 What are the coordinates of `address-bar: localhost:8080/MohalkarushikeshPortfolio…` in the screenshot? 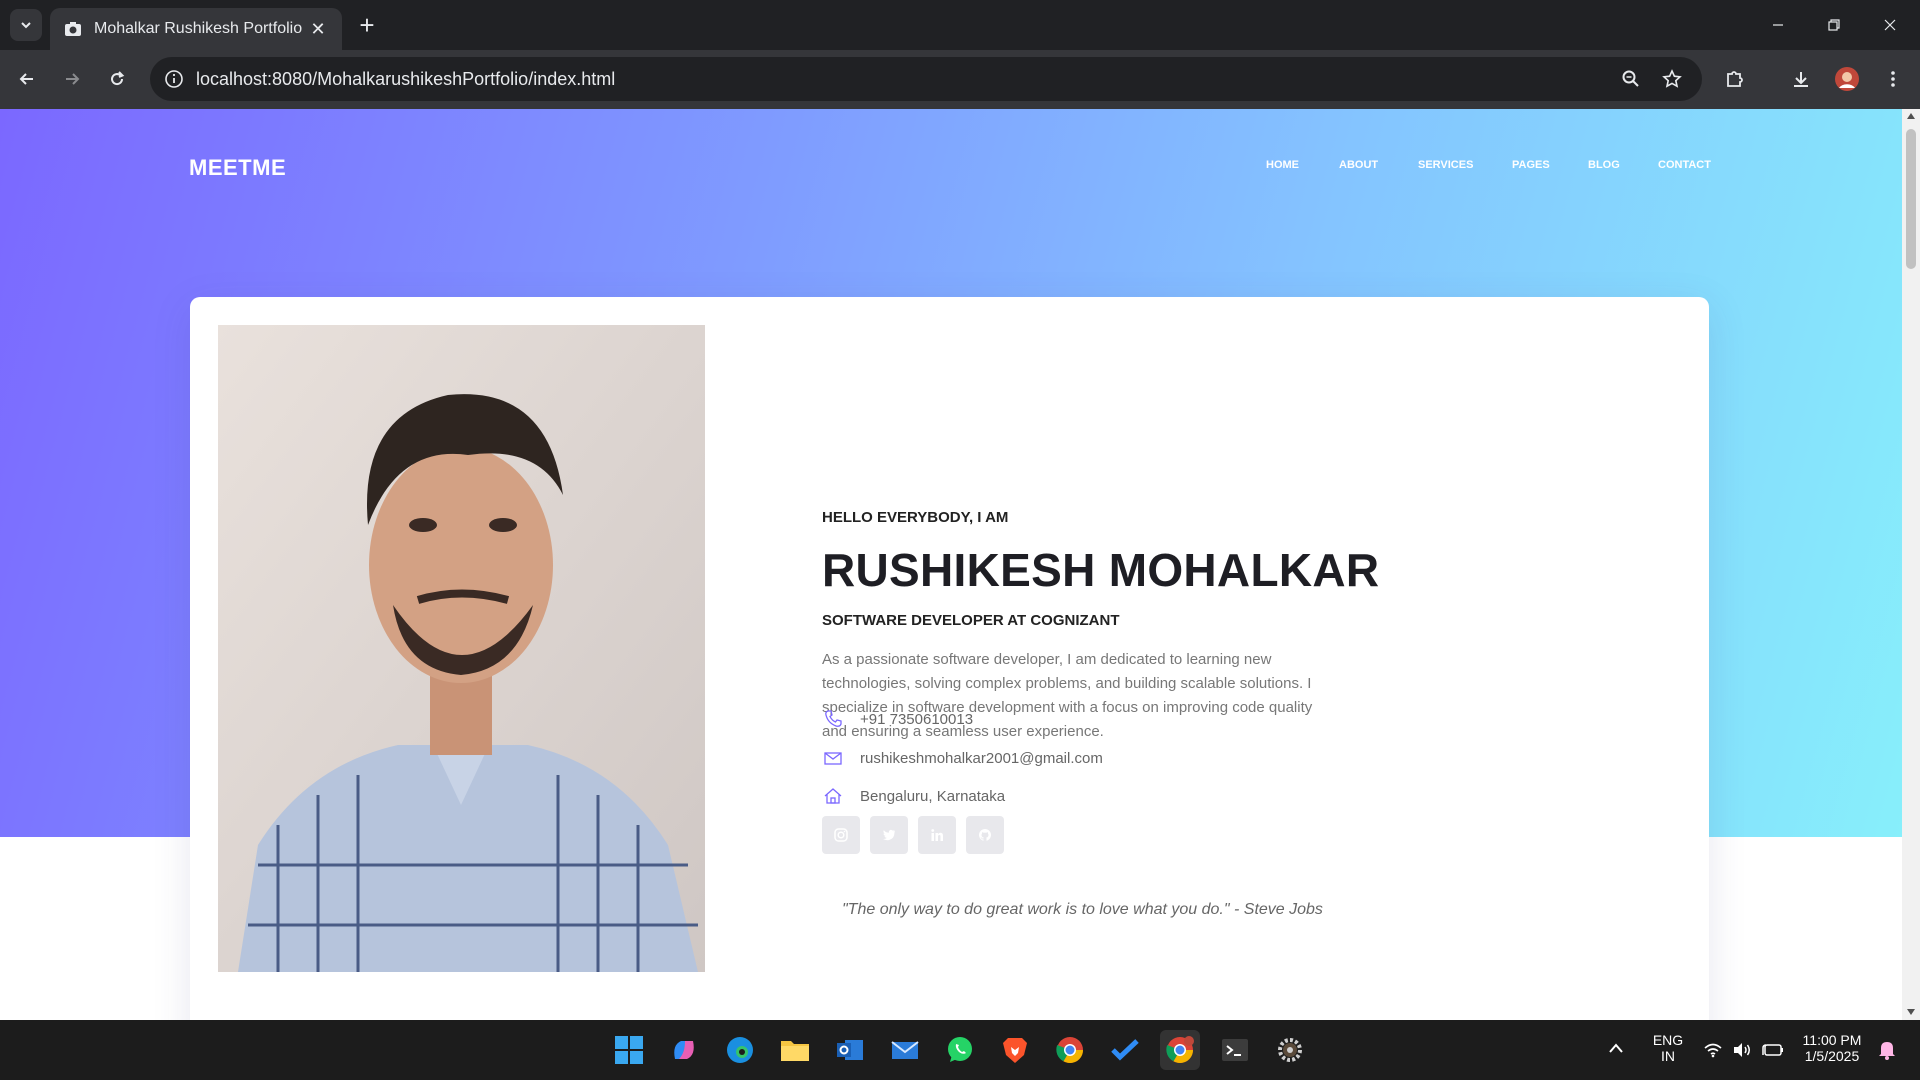 It's located at (926, 79).